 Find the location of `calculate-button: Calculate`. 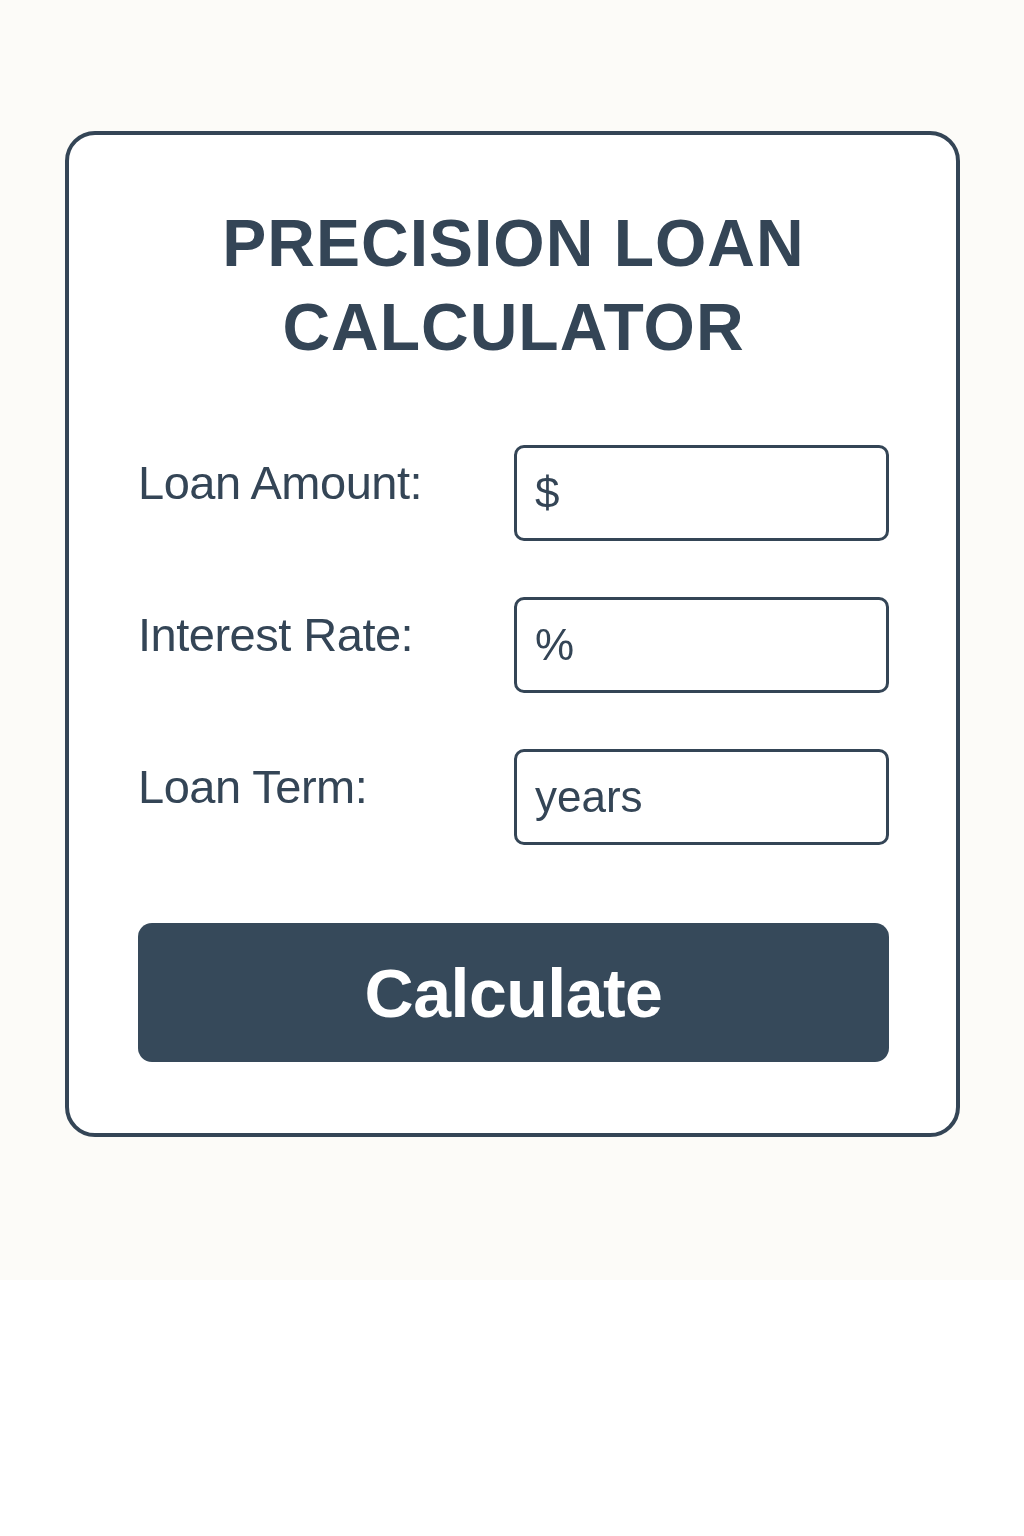

calculate-button: Calculate is located at coordinates (513, 992).